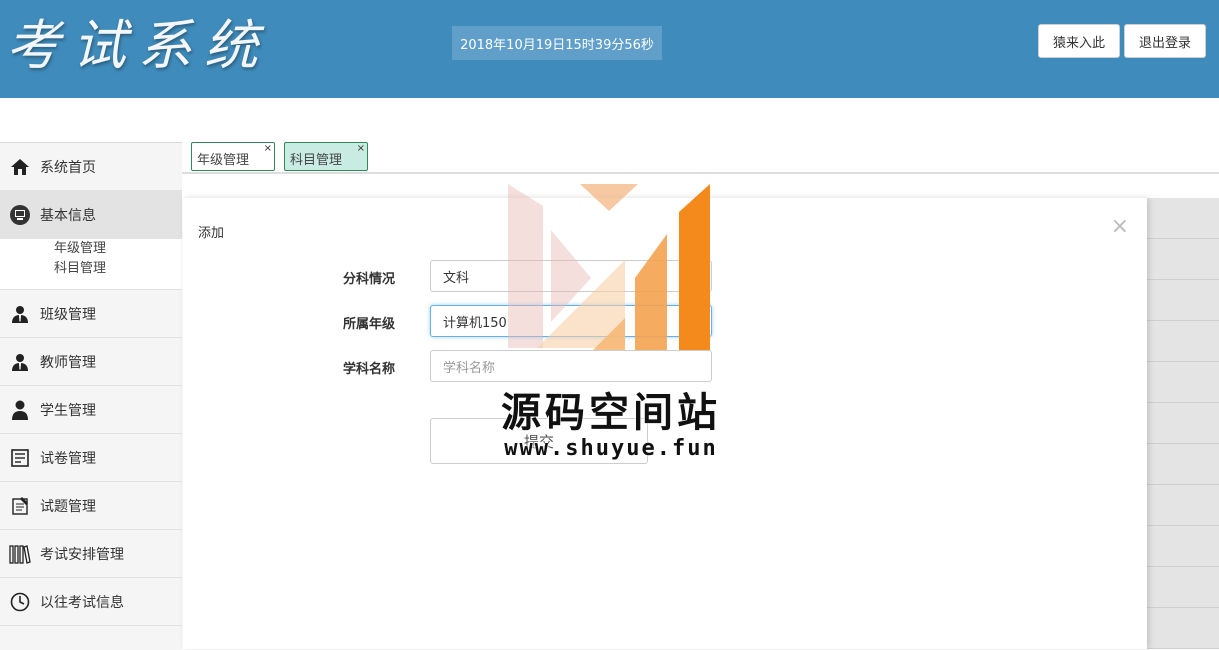 The width and height of the screenshot is (1219, 650). Describe the element at coordinates (68, 215) in the screenshot. I see `sidebar-item-label: 基本信息` at that location.